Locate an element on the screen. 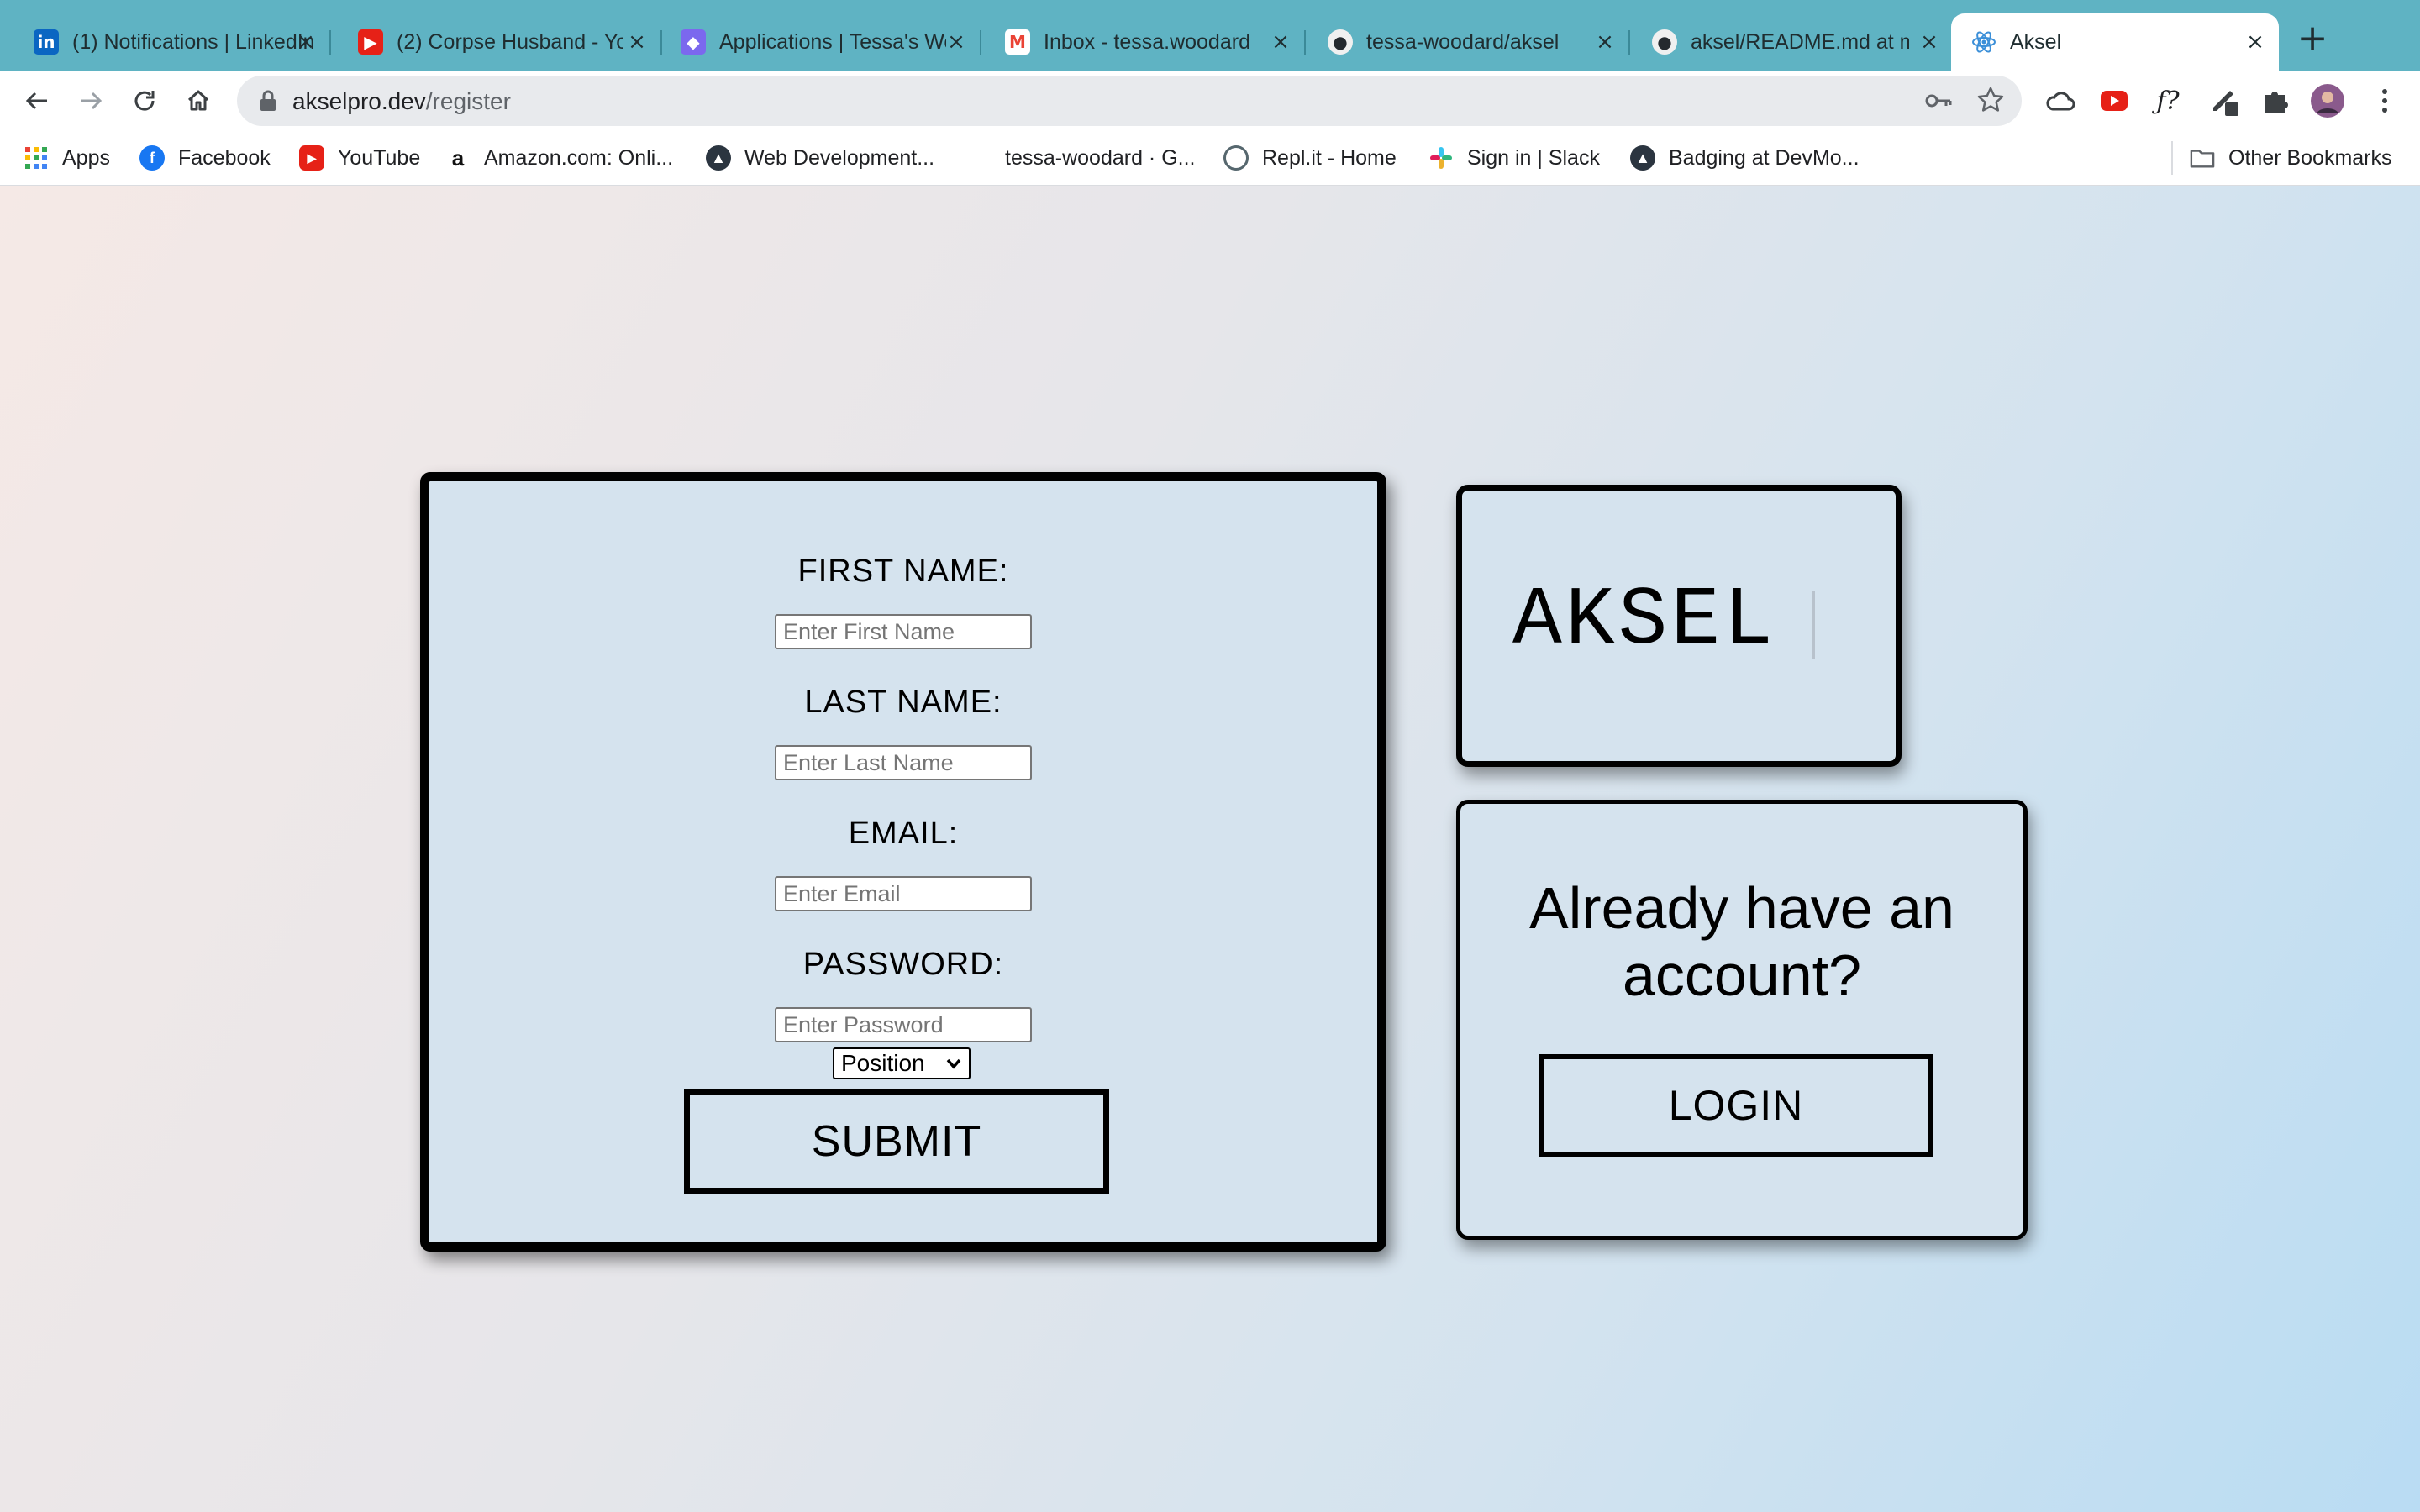 This screenshot has height=1512, width=2420. slack-icon is located at coordinates (1441, 158).